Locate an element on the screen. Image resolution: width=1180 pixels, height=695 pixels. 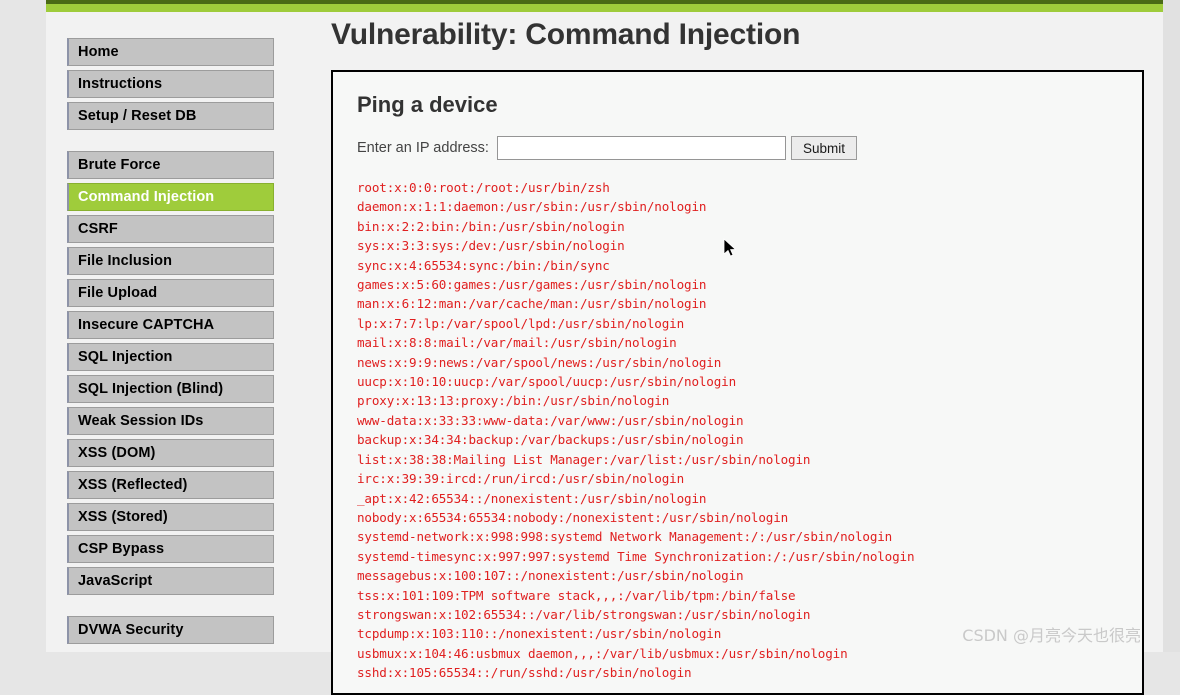
section-title: Ping a device is located at coordinates (427, 104).